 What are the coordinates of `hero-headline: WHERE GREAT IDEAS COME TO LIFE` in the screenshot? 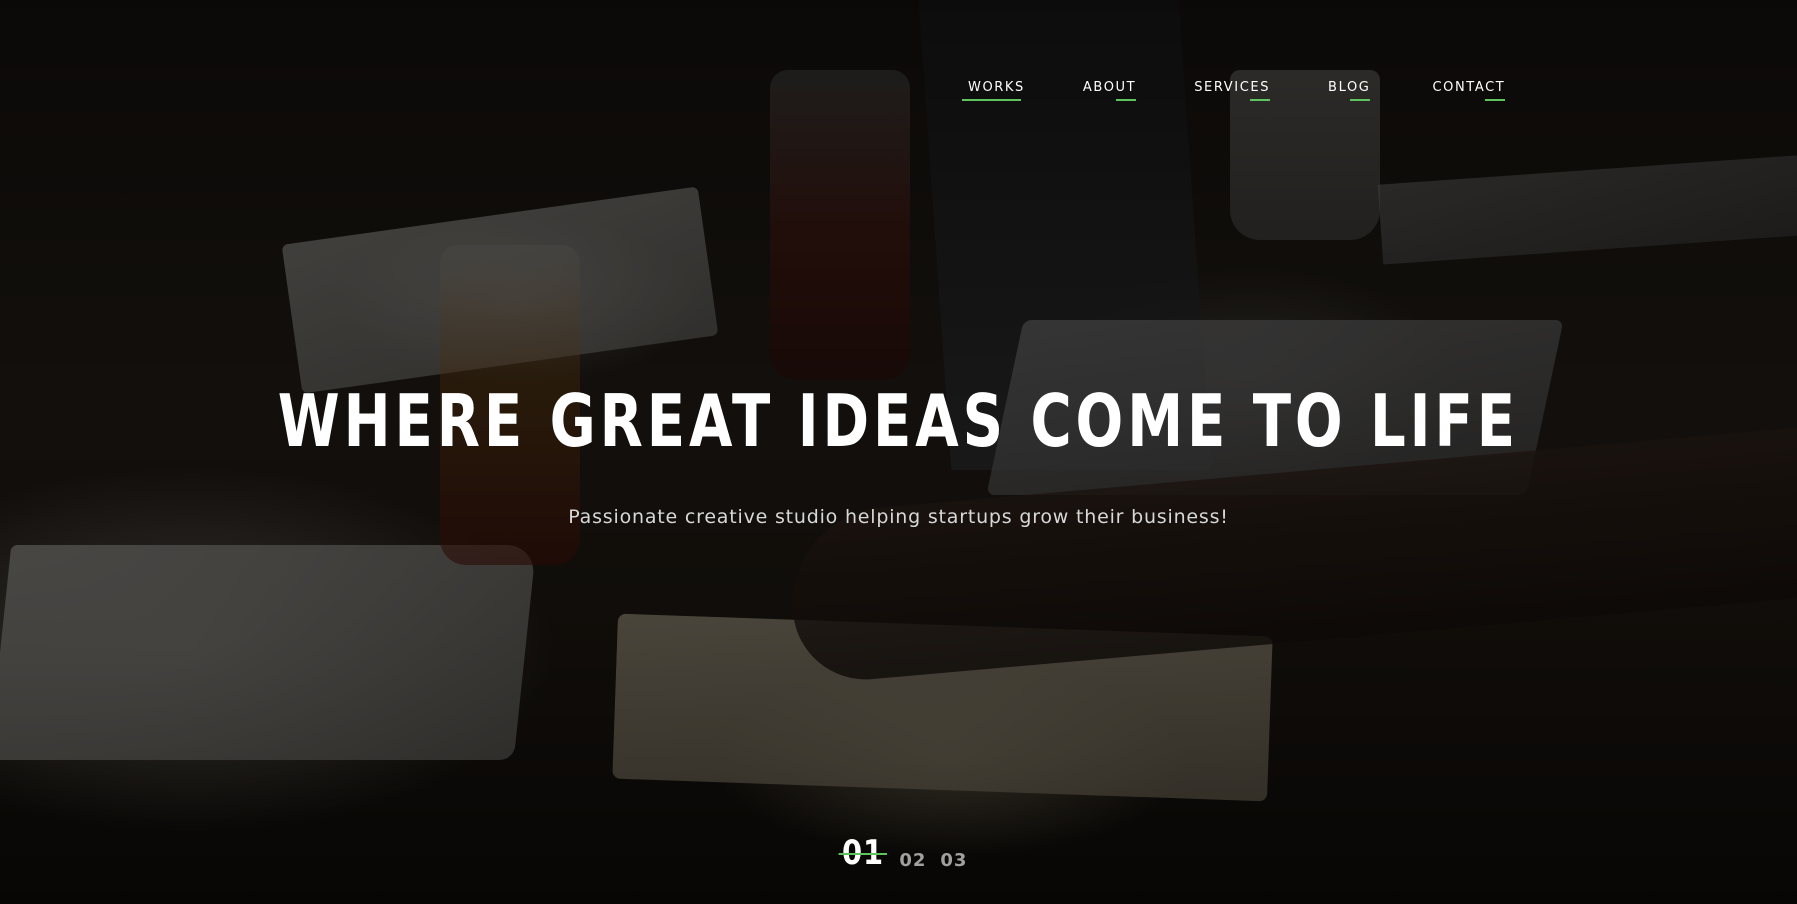 It's located at (898, 421).